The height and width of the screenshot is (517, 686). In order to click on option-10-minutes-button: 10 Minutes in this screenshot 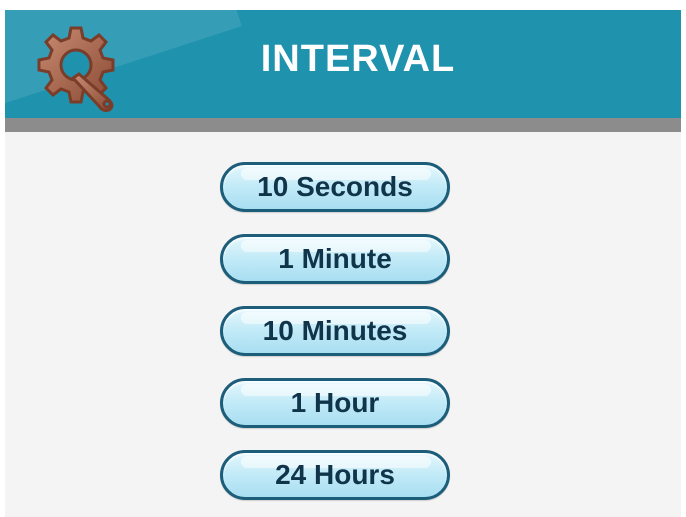, I will do `click(335, 331)`.